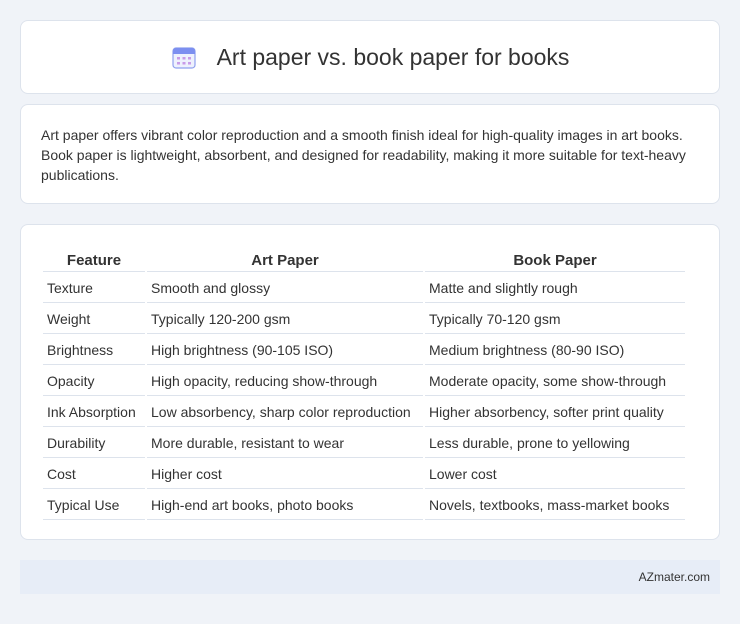 Image resolution: width=740 pixels, height=624 pixels. What do you see at coordinates (94, 288) in the screenshot?
I see `cell-feature: Texture` at bounding box center [94, 288].